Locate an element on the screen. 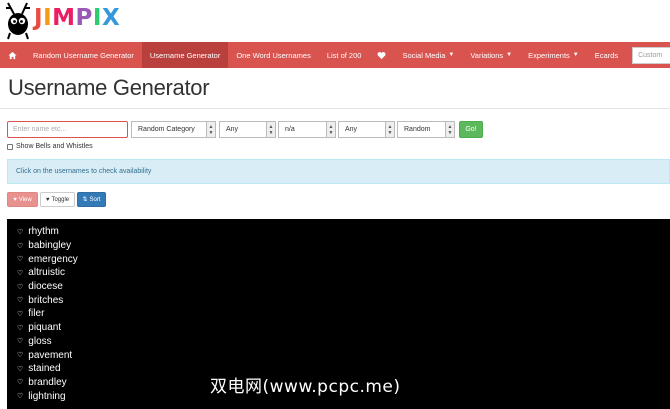 This screenshot has height=409, width=670. heart-icon is located at coordinates (381, 55).